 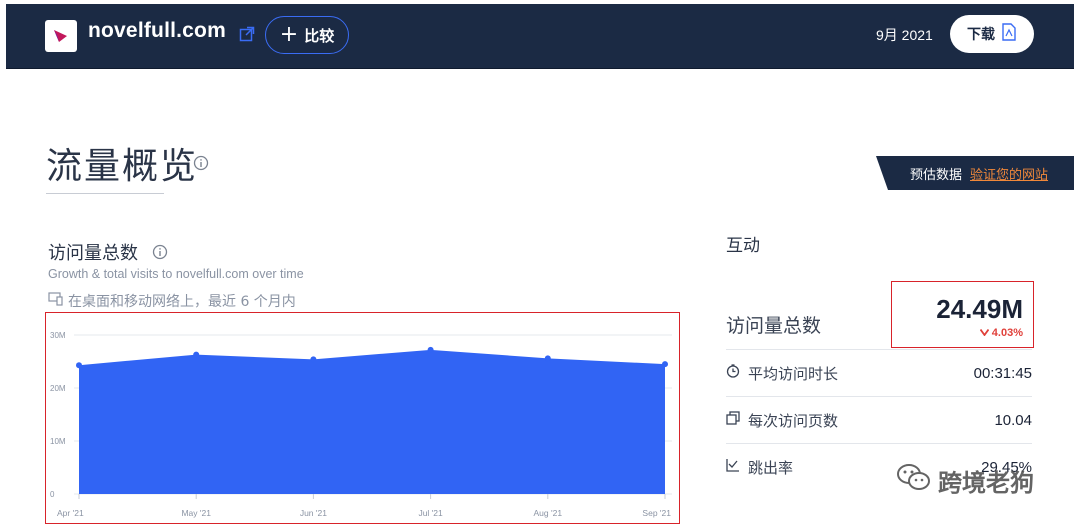 I want to click on metric-row-pages-per-visit: 每次访问页数 10.04, so click(x=879, y=419).